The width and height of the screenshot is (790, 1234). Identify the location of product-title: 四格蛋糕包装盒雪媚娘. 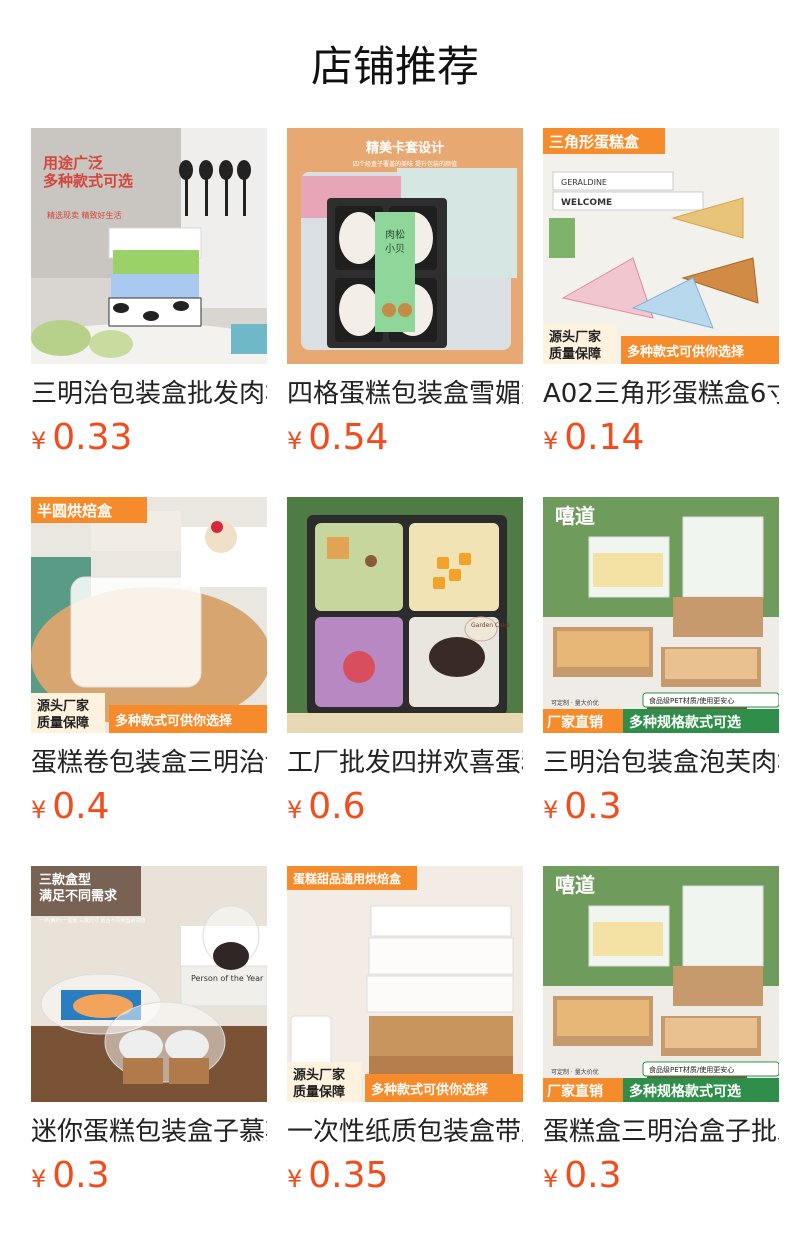
(405, 394).